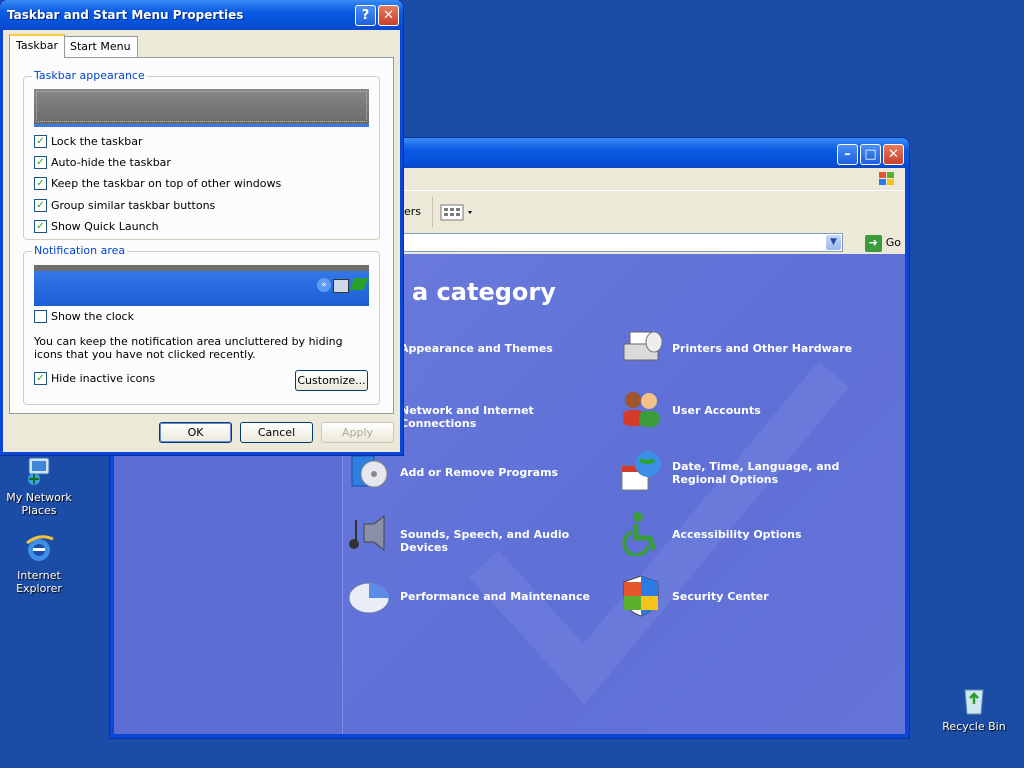  Describe the element at coordinates (103, 378) in the screenshot. I see `checkbox-label: Hide inactive icons` at that location.